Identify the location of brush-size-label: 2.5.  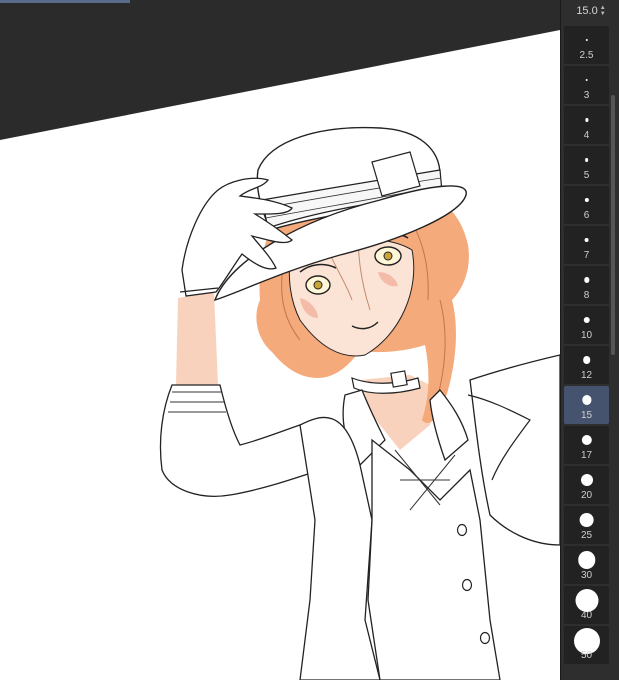
(586, 55).